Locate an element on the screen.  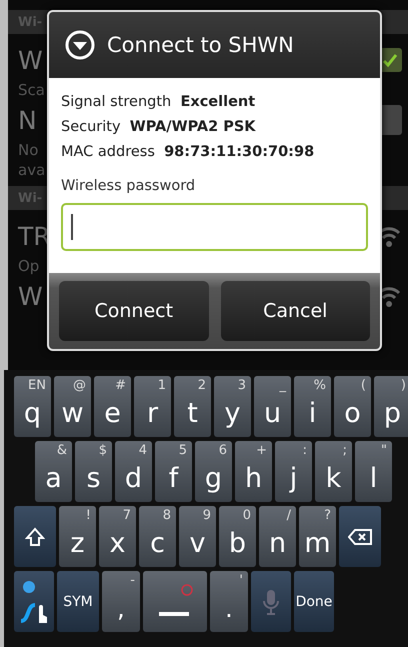
keyboard-key: _ u is located at coordinates (272, 406).